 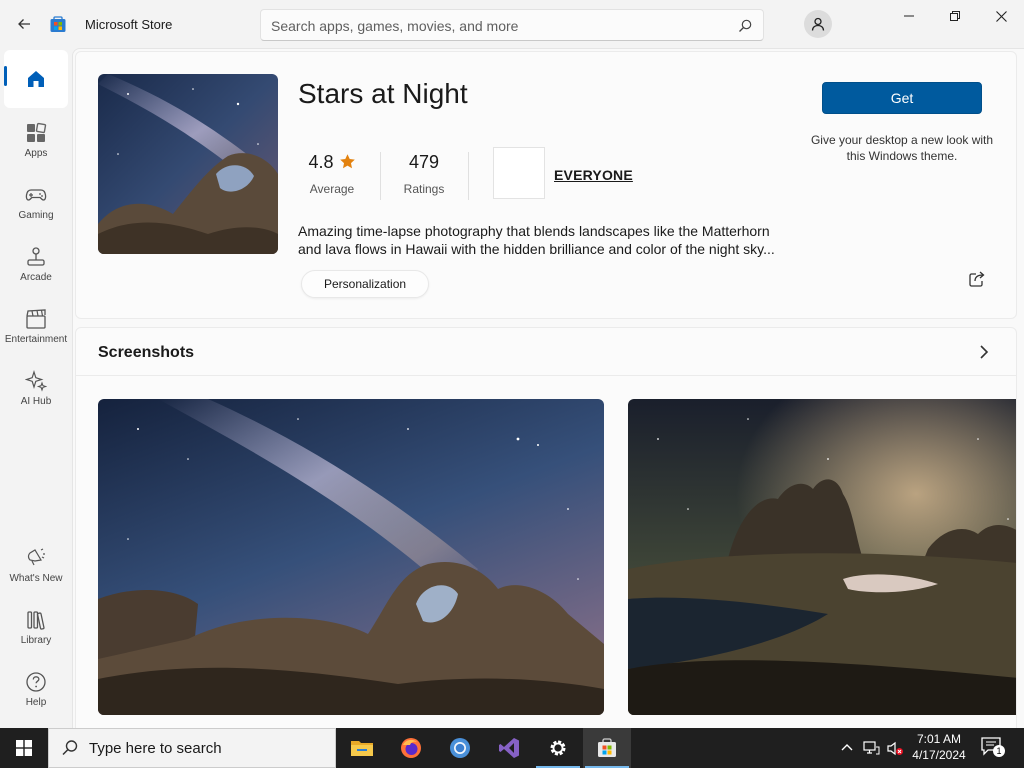 I want to click on get-button: Get, so click(x=902, y=98).